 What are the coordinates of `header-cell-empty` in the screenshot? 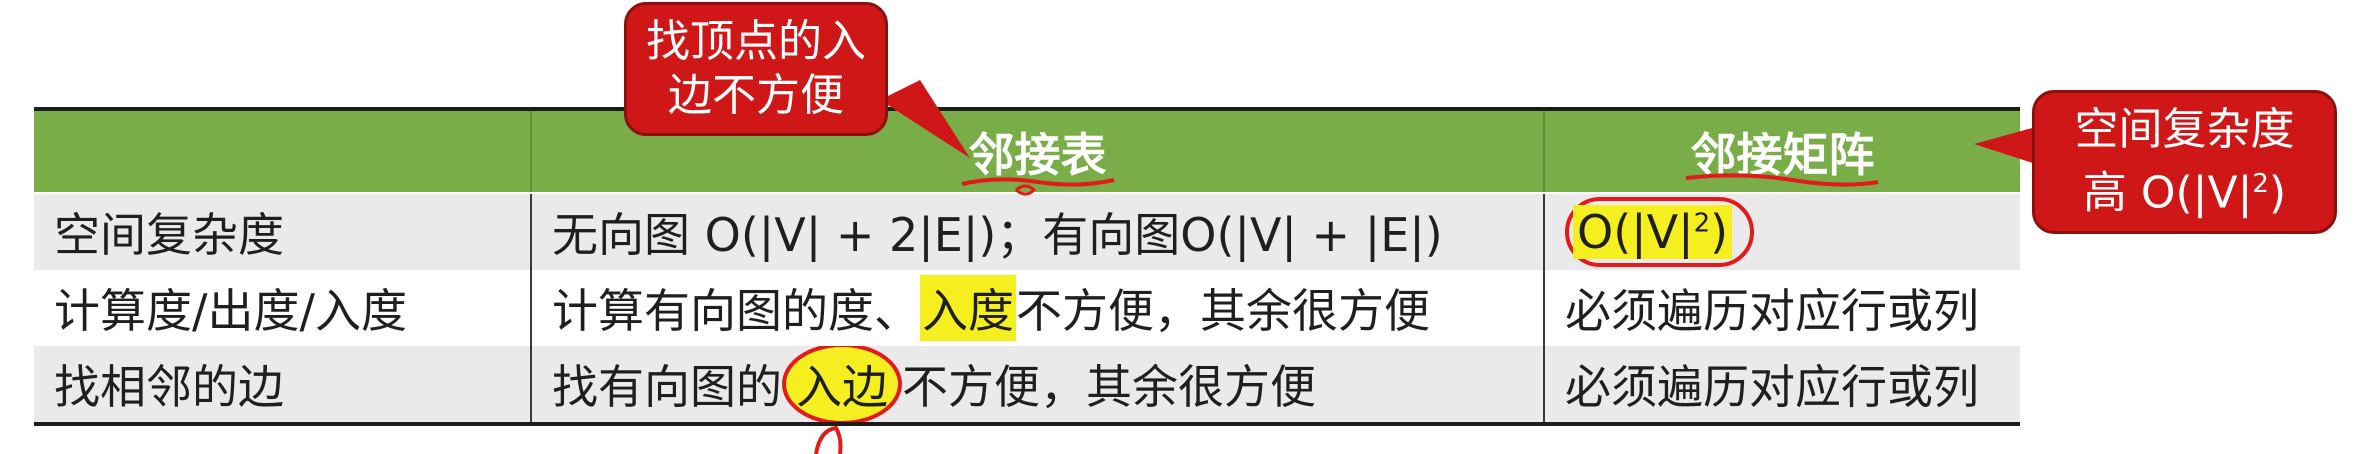 It's located at (282, 151).